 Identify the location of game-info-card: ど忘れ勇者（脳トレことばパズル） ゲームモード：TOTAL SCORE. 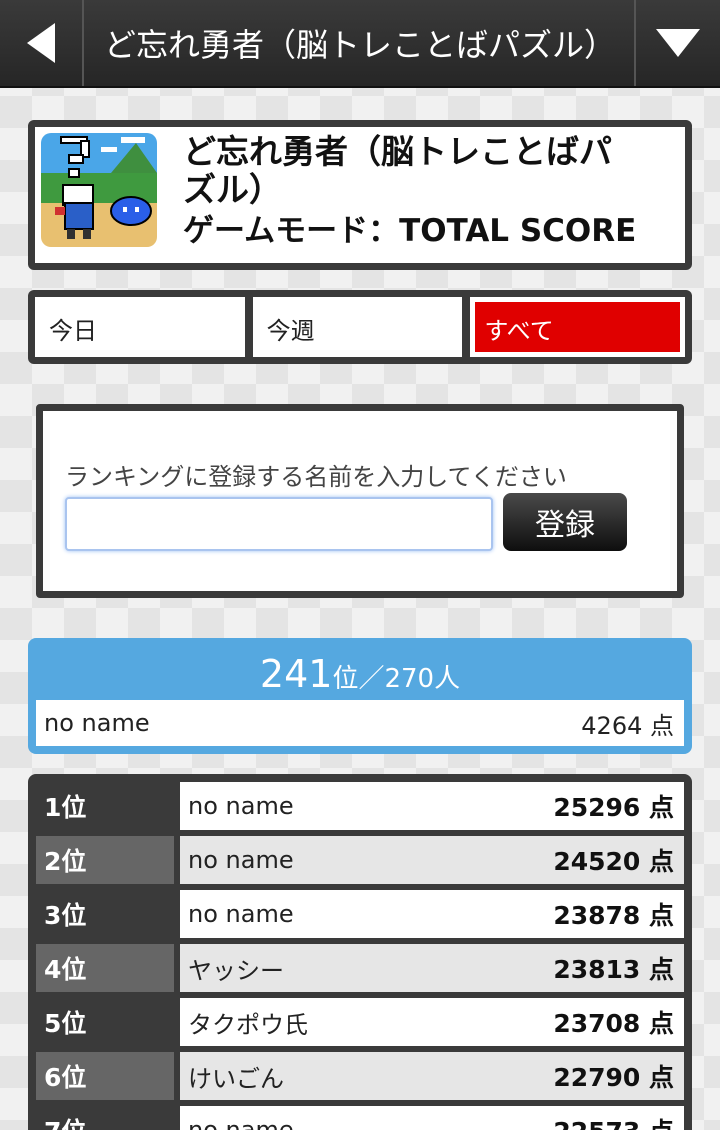
(360, 195).